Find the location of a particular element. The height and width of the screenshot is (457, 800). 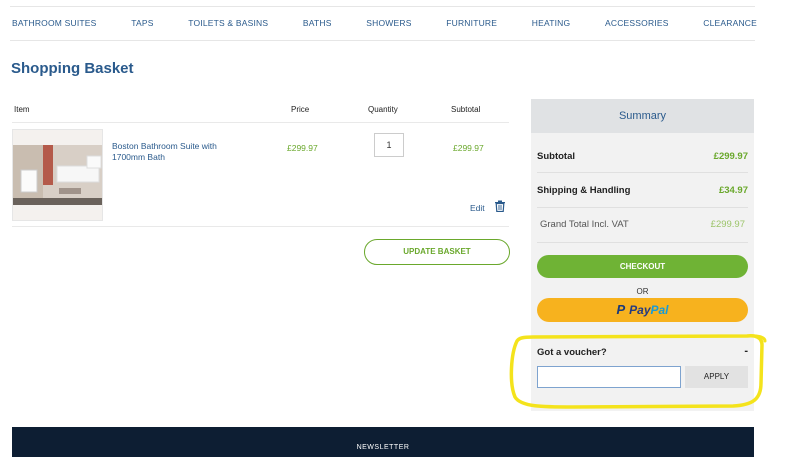

paypal-label: PayPal is located at coordinates (648, 310).